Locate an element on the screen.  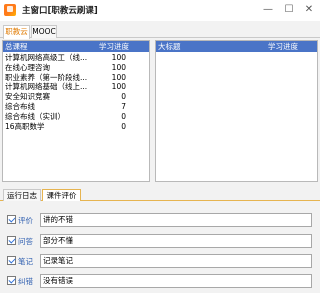
course-name: 综合布线 is located at coordinates (20, 106).